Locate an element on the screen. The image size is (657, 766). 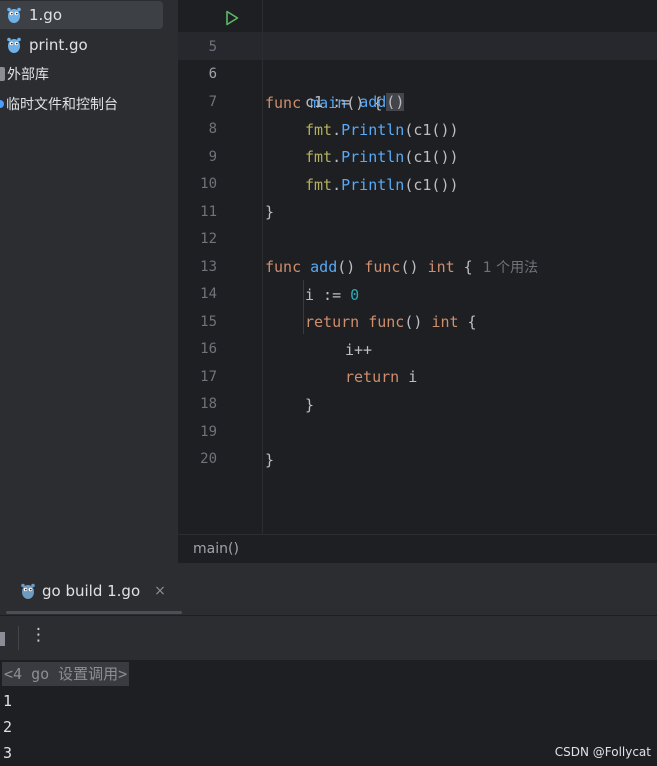
file-name: print.go is located at coordinates (58, 45).